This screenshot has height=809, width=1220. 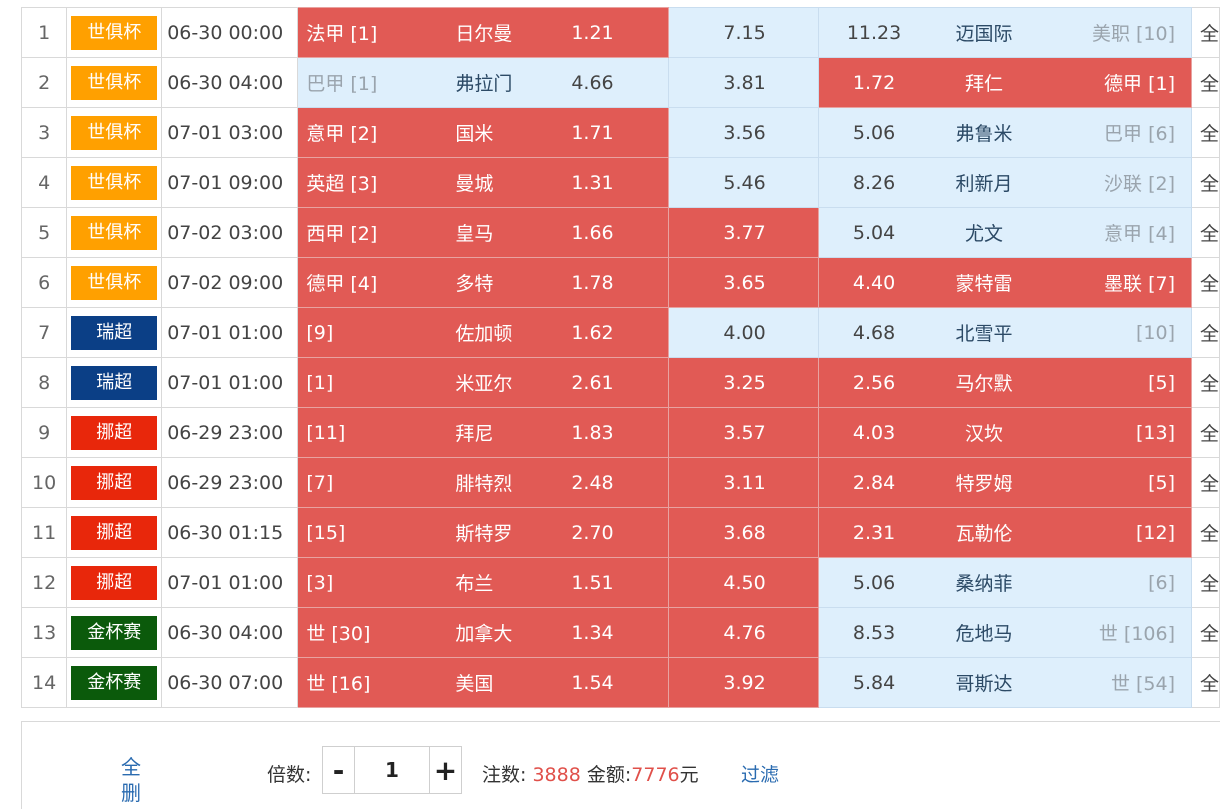 What do you see at coordinates (483, 482) in the screenshot?
I see `home-win-option: [7] 腓特烈 2.48` at bounding box center [483, 482].